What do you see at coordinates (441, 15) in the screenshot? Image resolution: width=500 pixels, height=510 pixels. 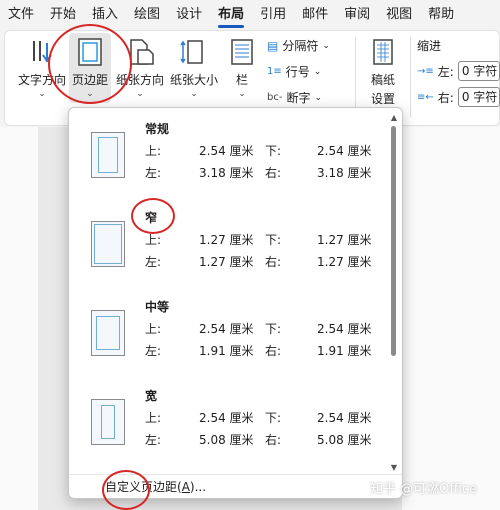 I see `tab-help: 帮助` at bounding box center [441, 15].